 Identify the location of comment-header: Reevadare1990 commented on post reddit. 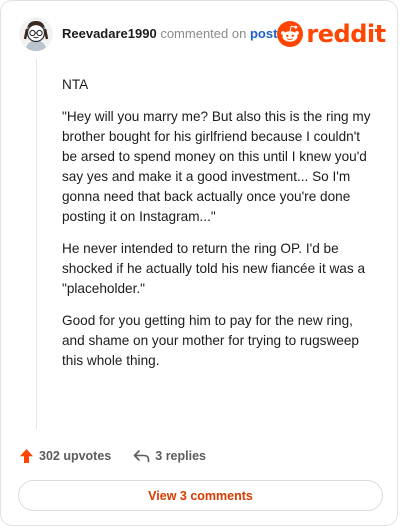
(202, 34).